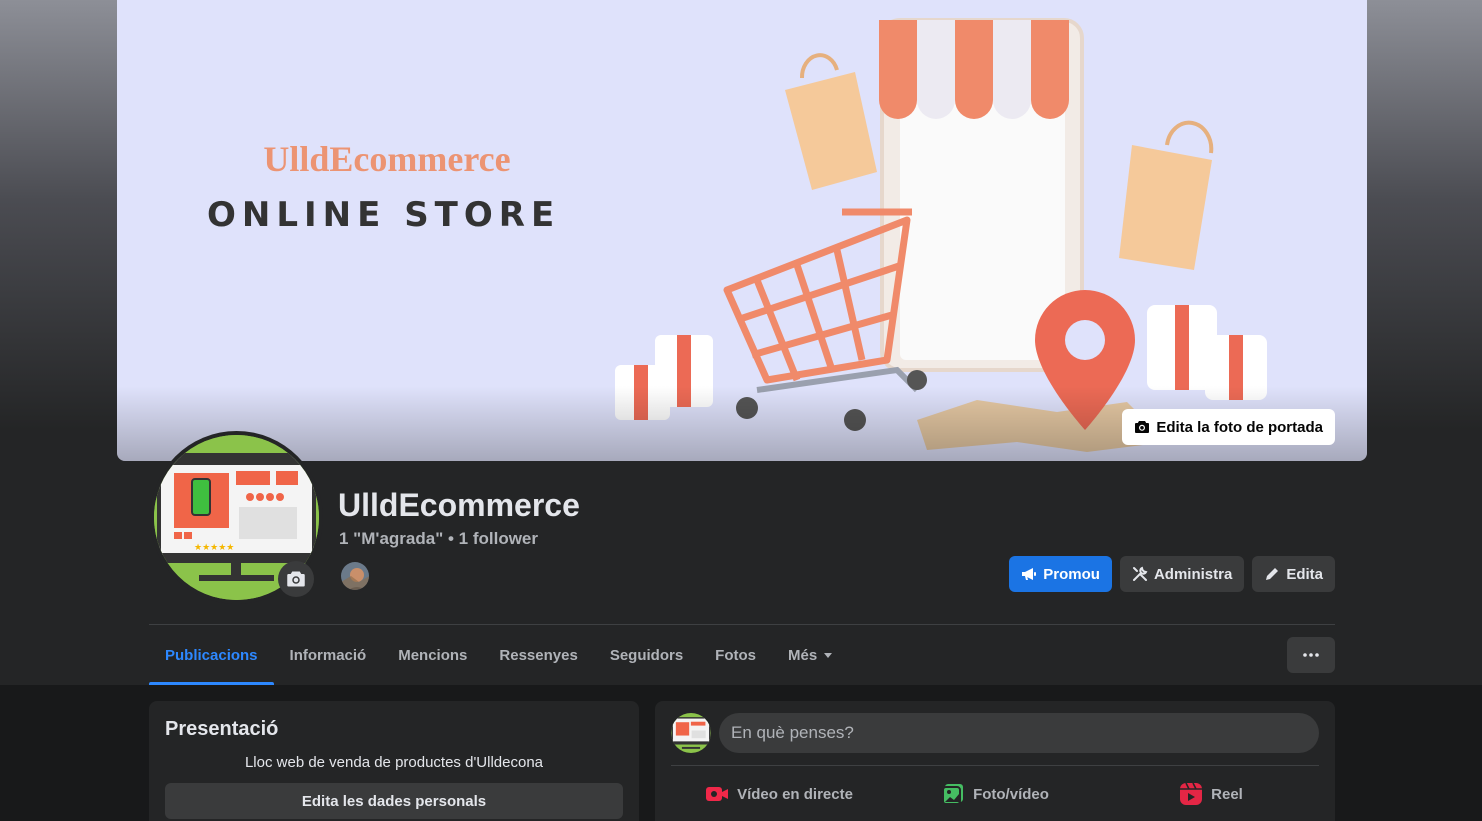 The height and width of the screenshot is (821, 1482). What do you see at coordinates (1304, 574) in the screenshot?
I see `edit-label: Edita` at bounding box center [1304, 574].